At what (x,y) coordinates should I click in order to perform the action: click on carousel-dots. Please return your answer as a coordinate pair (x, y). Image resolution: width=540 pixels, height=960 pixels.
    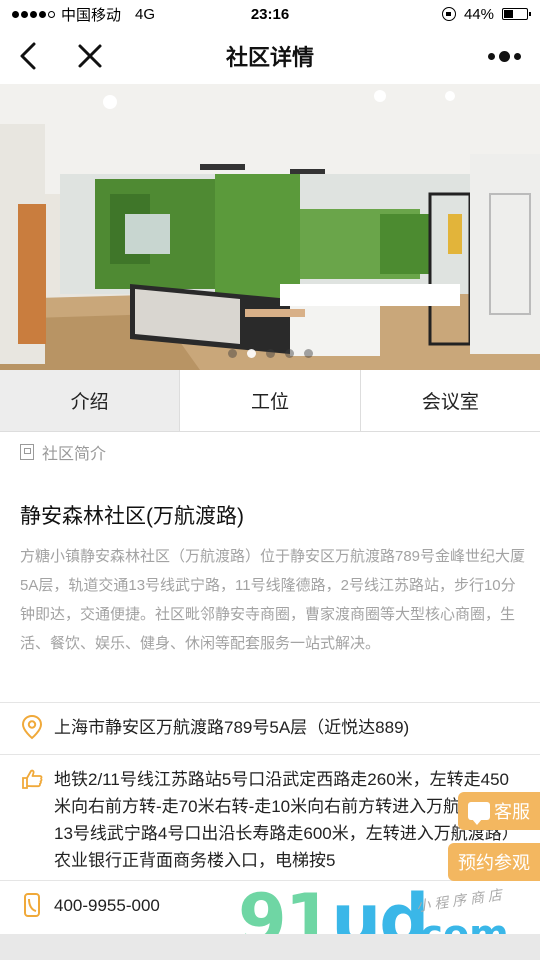
    Looking at the image, I should click on (270, 353).